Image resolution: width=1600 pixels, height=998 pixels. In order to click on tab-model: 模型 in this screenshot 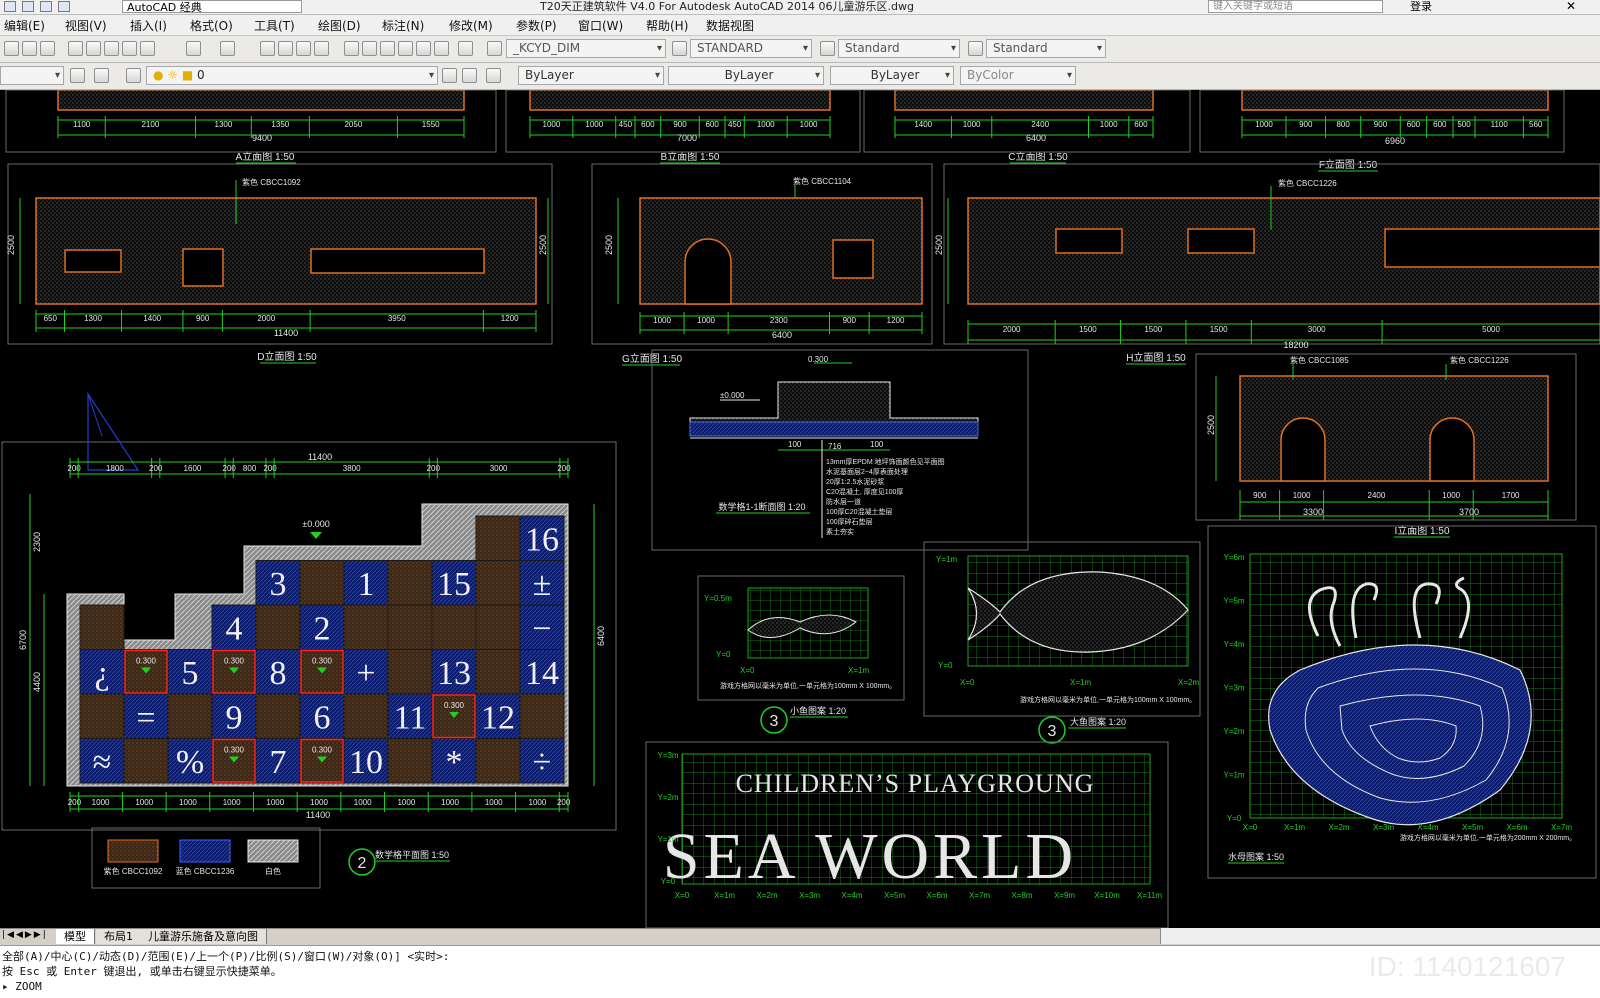, I will do `click(75, 936)`.